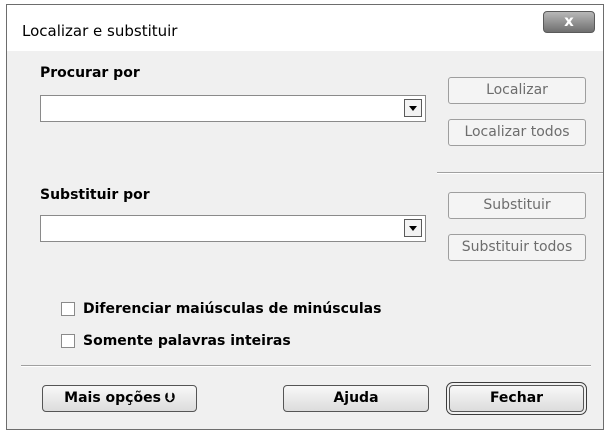  Describe the element at coordinates (233, 108) in the screenshot. I see `search-combobox` at that location.